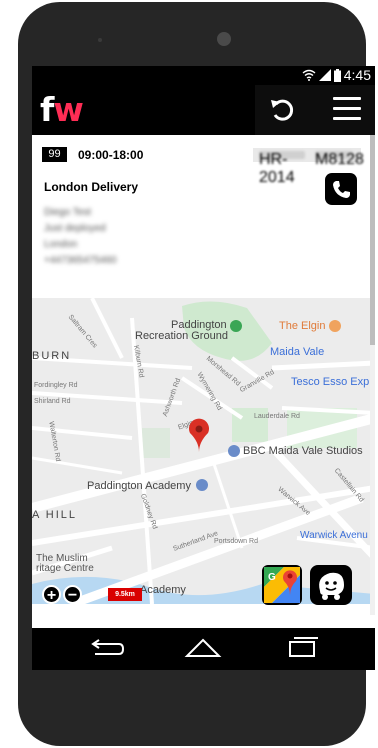  I want to click on earpiece-speaker, so click(224, 39).